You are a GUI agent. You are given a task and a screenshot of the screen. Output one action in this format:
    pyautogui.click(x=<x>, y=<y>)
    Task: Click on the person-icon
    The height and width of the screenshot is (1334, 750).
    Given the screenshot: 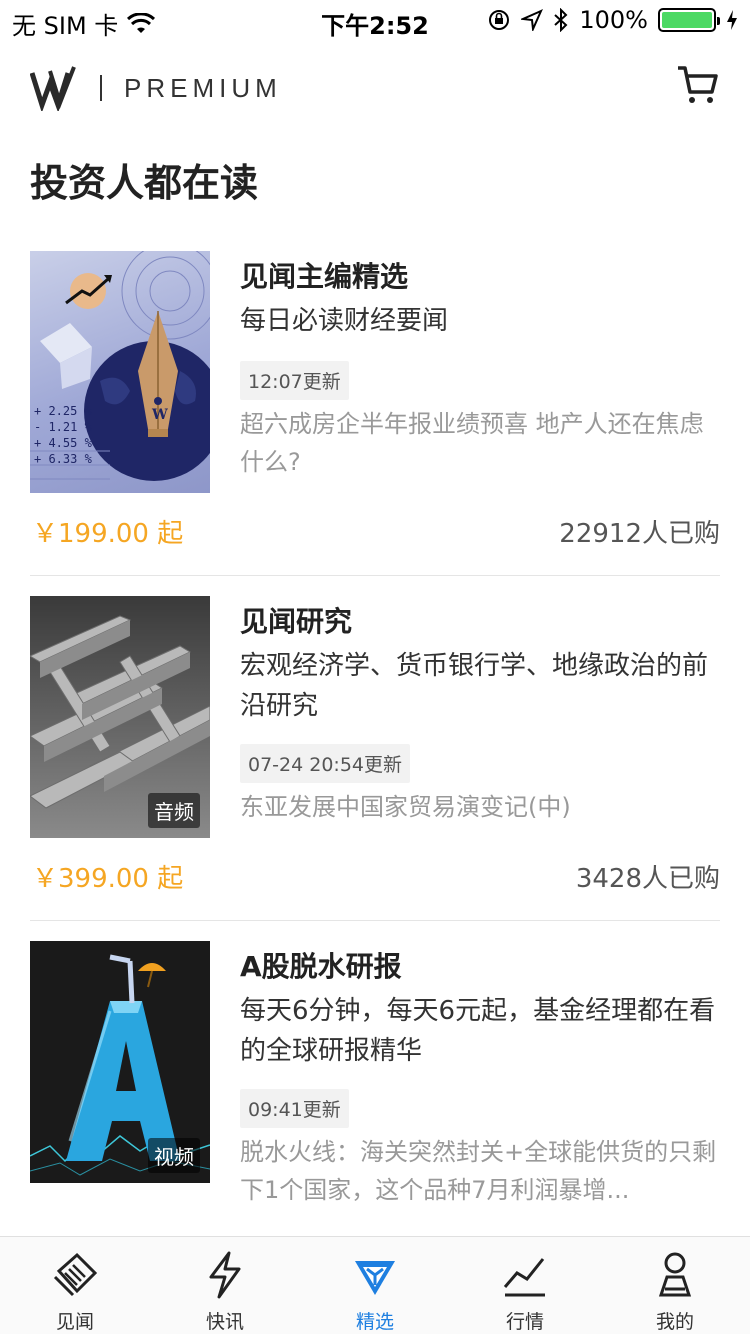 What is the action you would take?
    pyautogui.click(x=675, y=1274)
    